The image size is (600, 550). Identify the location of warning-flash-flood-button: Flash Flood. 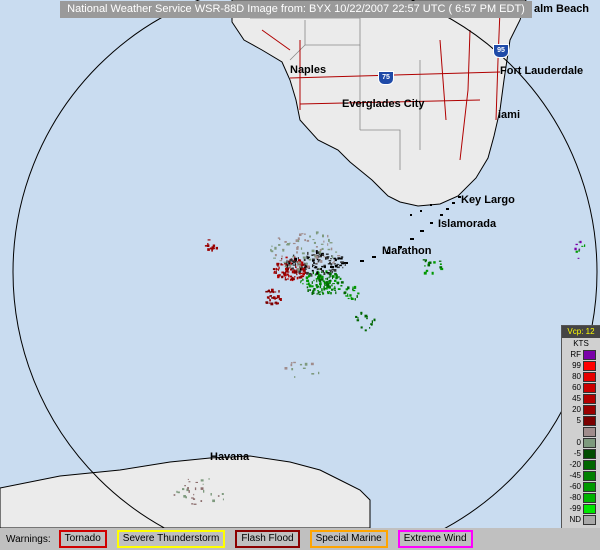
(267, 539).